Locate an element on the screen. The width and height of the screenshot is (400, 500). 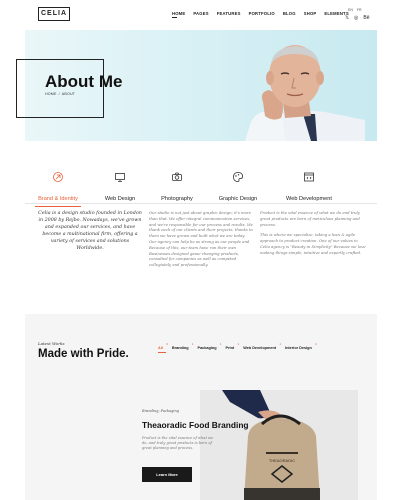
services-divider is located at coordinates (201, 203).